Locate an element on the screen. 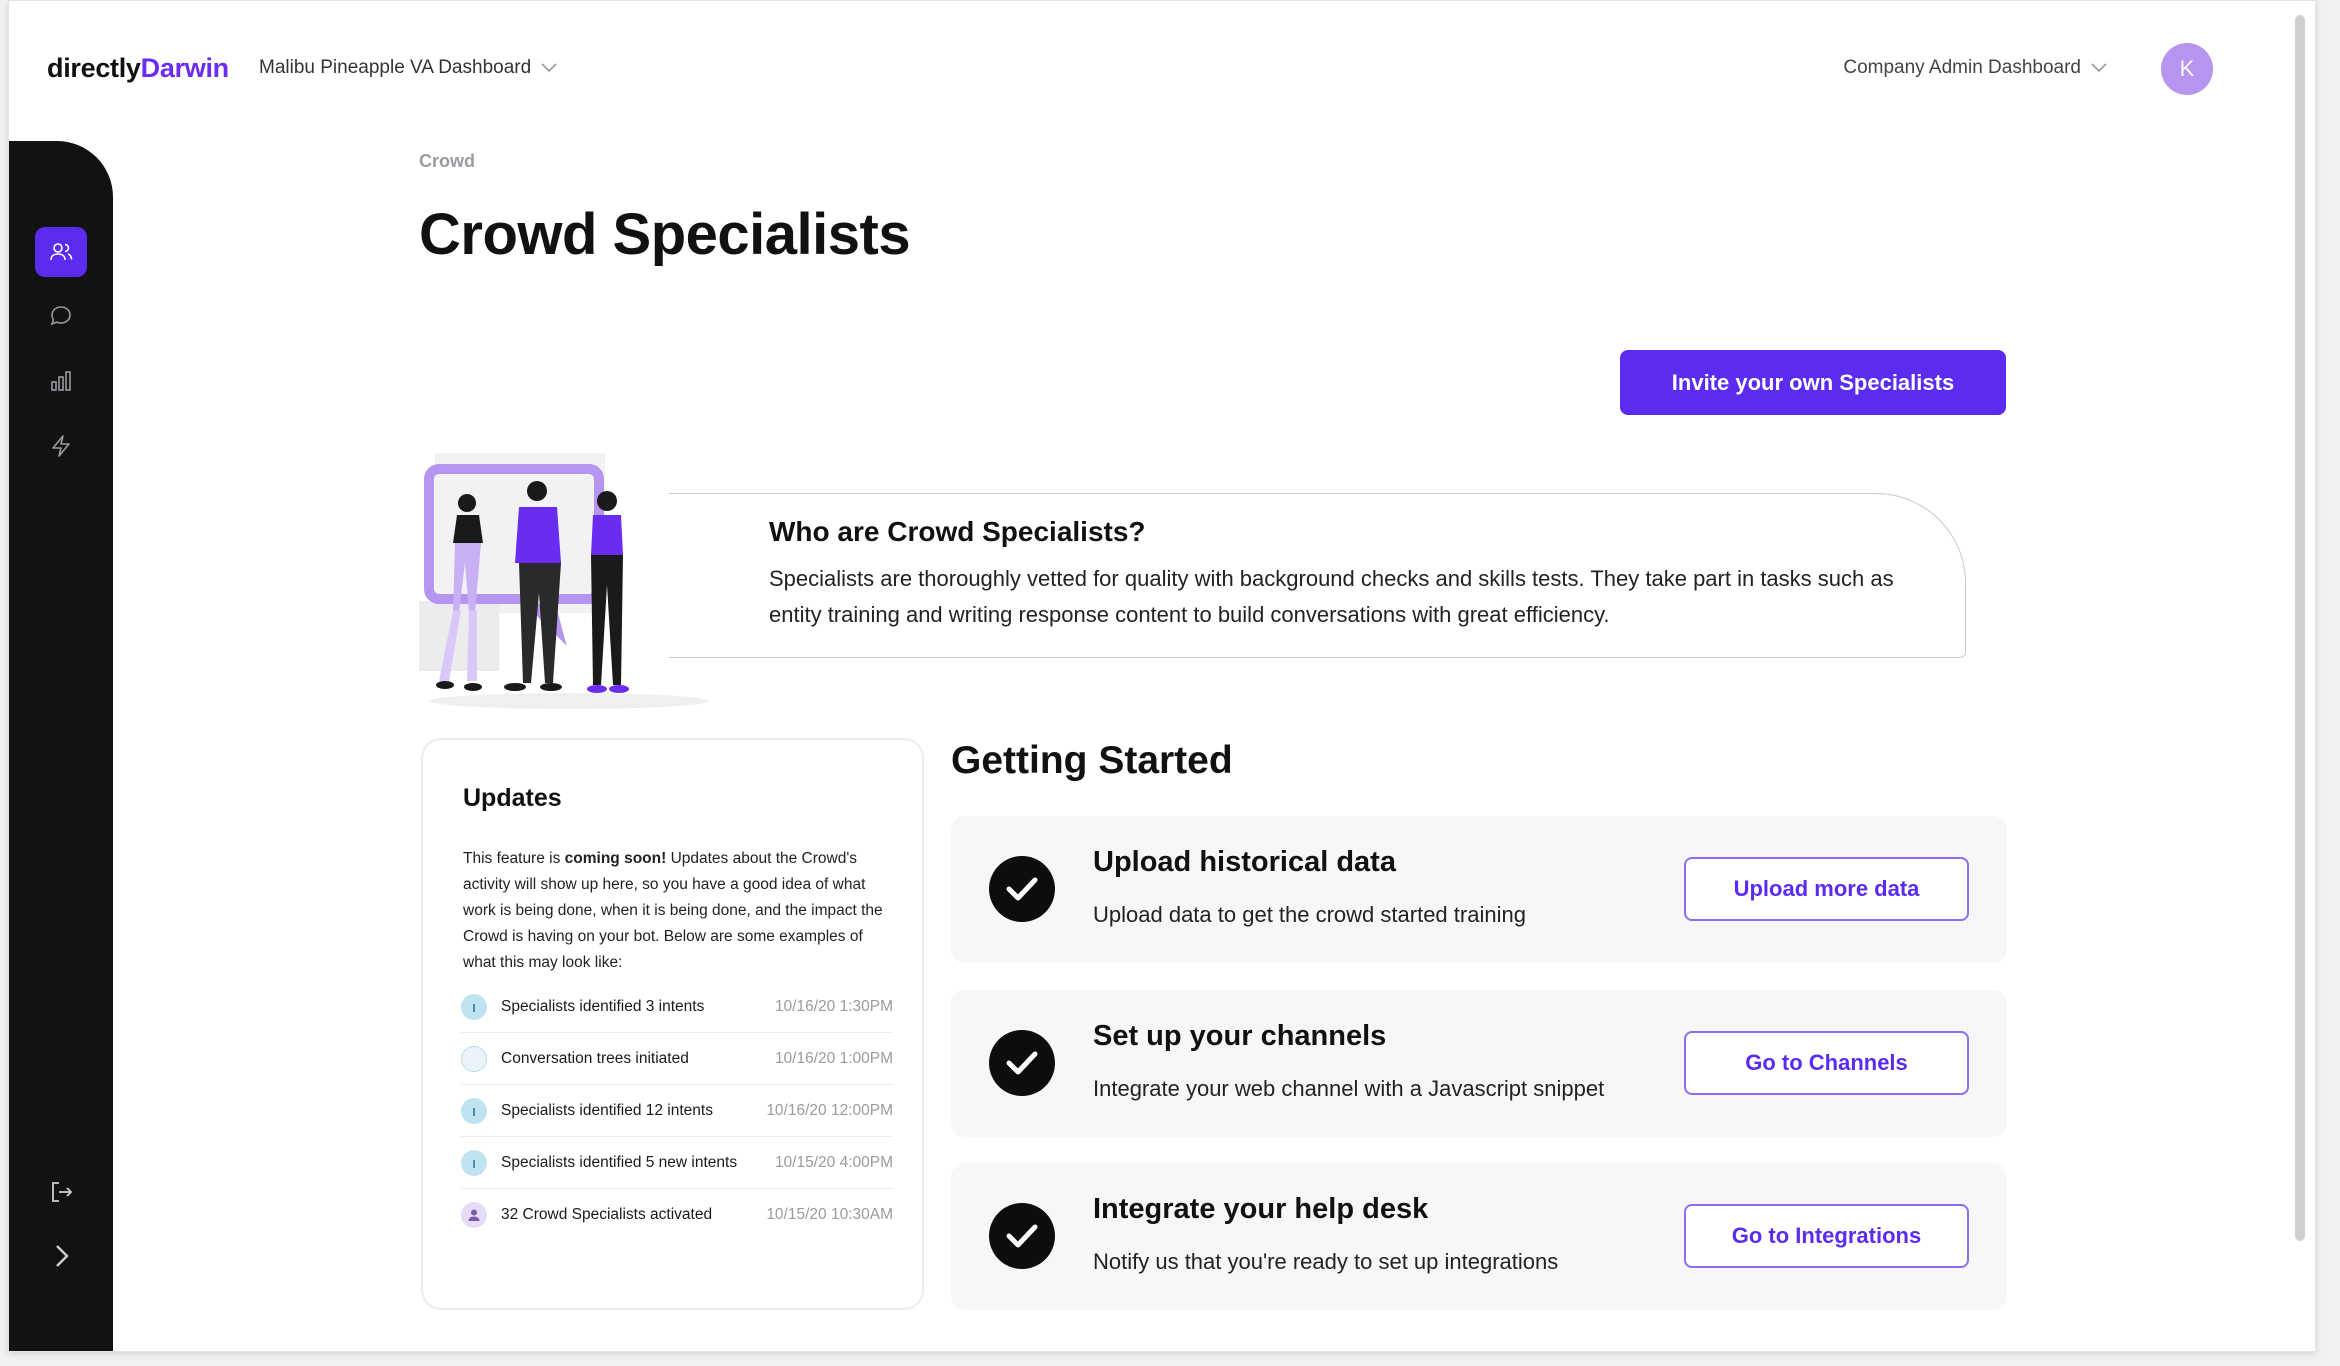  invite-specialists-button: Invite your own Specialists is located at coordinates (1813, 382).